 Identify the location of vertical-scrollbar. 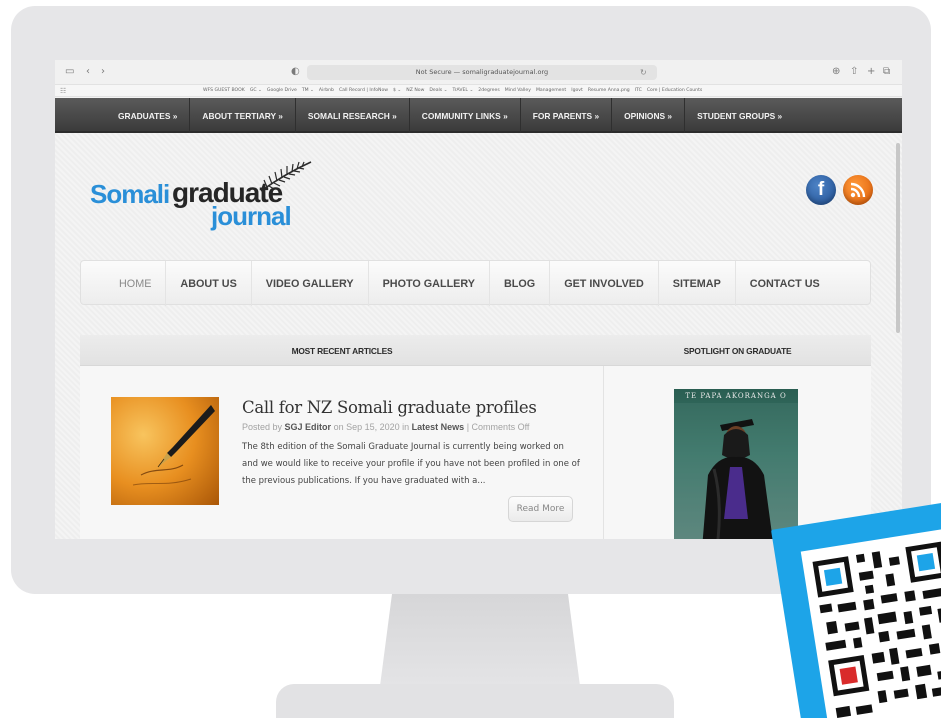
(898, 238).